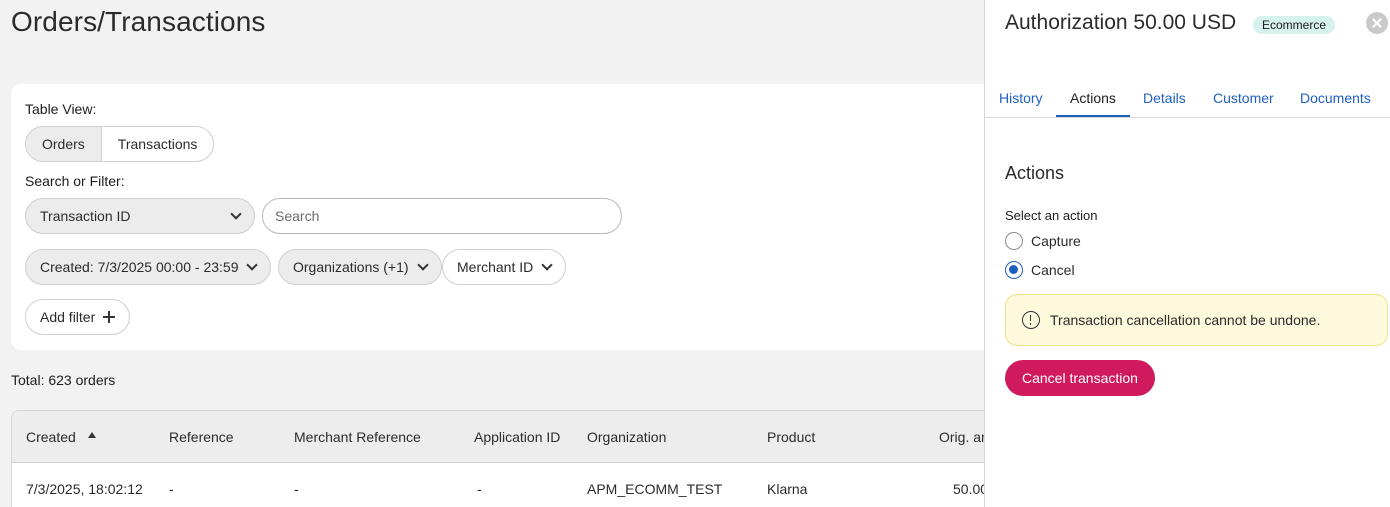  What do you see at coordinates (109, 317) in the screenshot?
I see `plus-icon` at bounding box center [109, 317].